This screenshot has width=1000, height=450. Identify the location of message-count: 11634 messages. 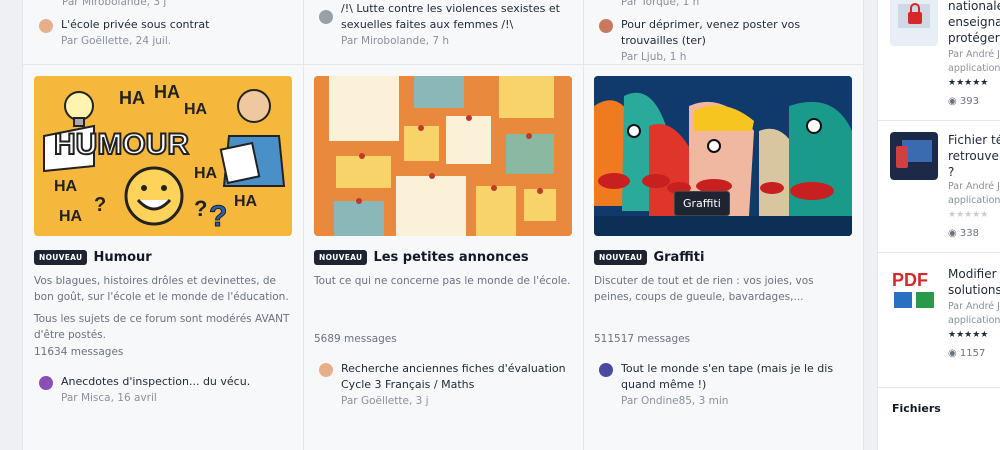
(79, 352).